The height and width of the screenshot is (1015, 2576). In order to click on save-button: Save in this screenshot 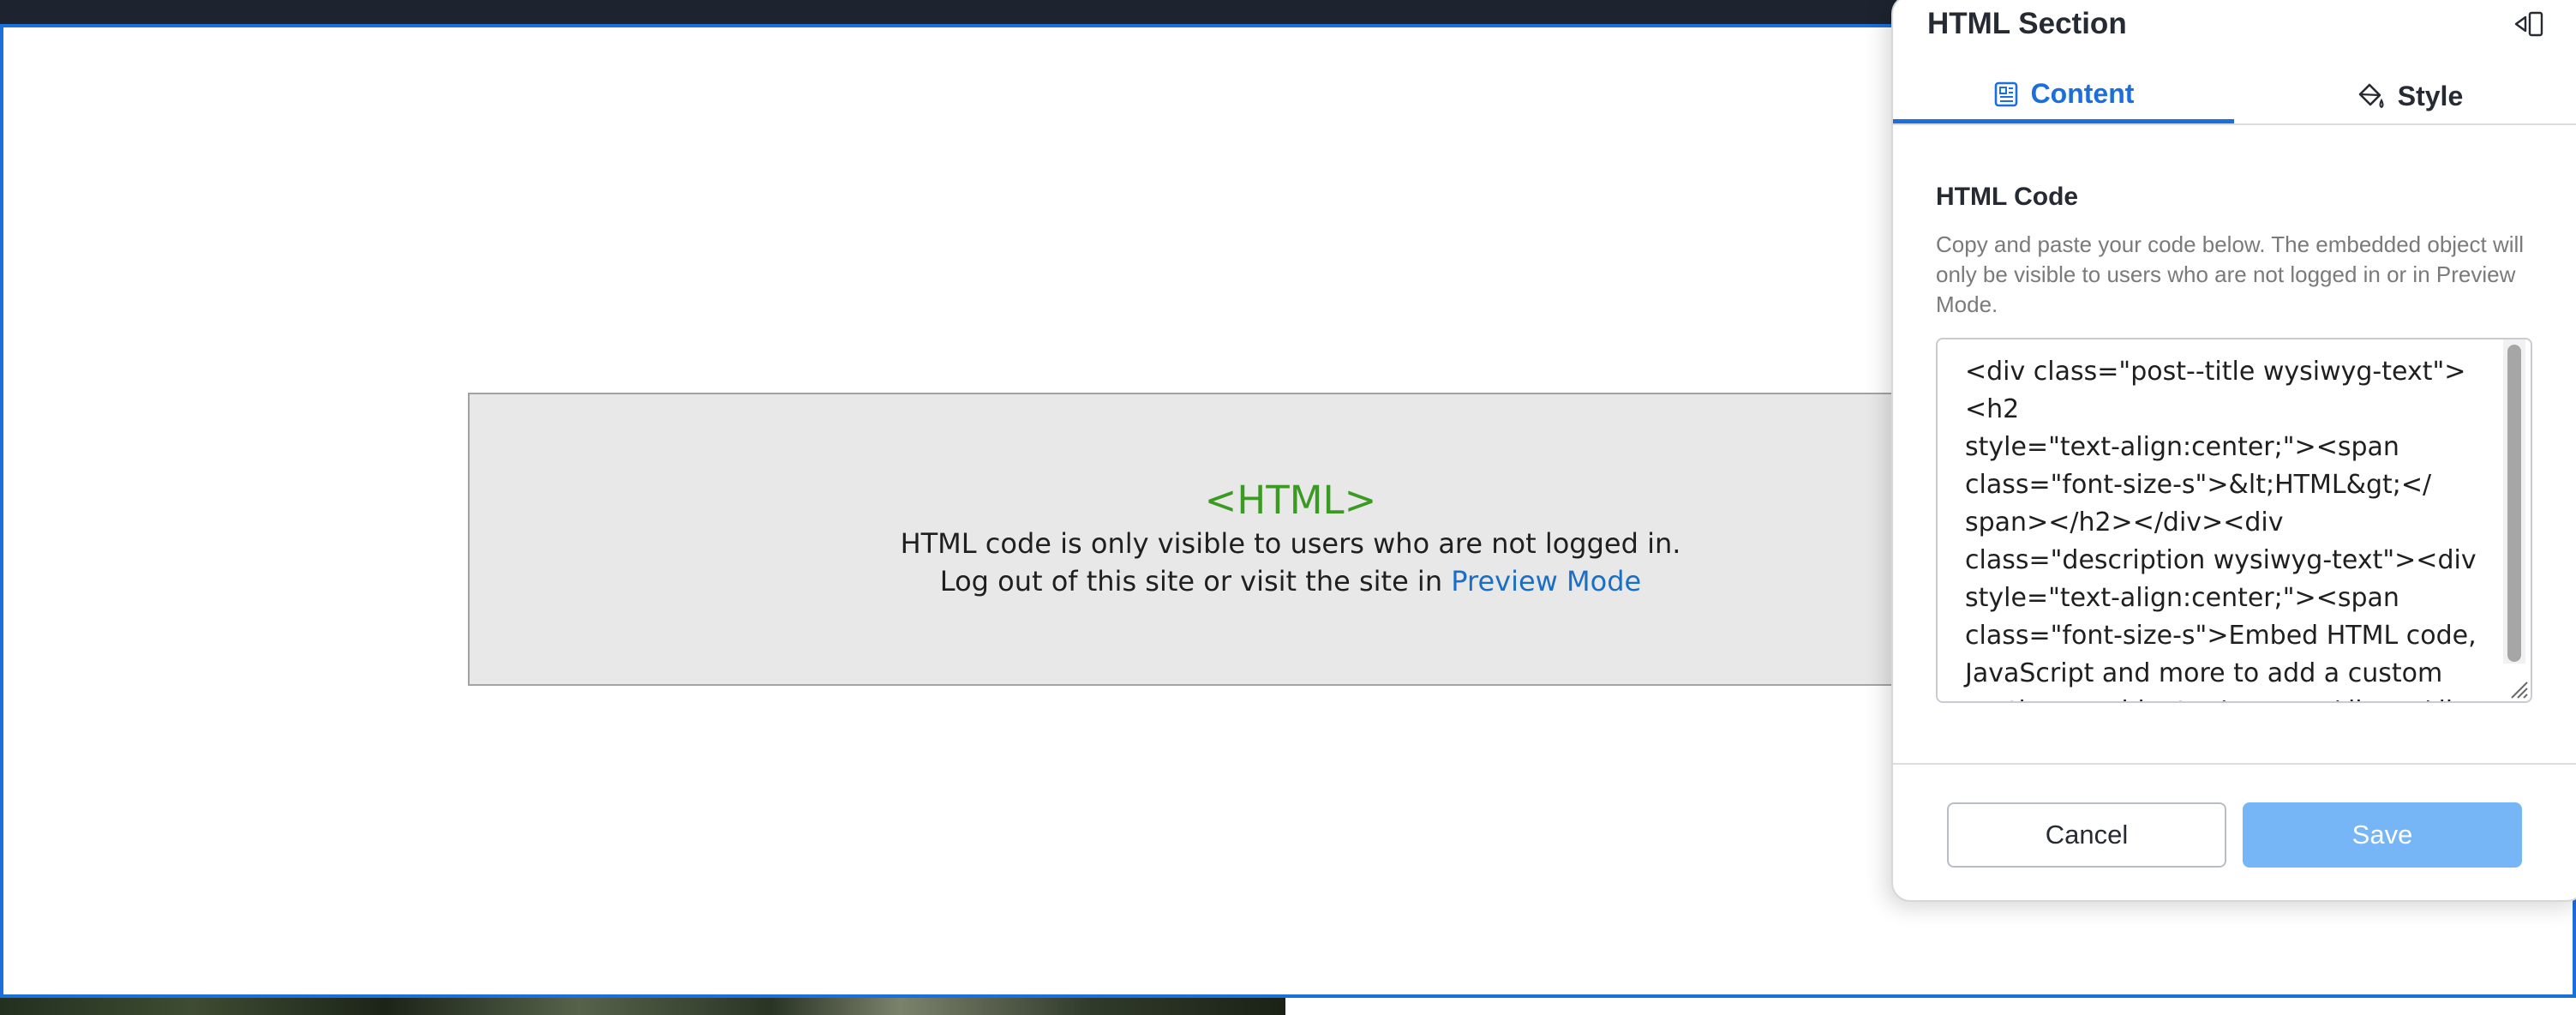, I will do `click(2382, 835)`.